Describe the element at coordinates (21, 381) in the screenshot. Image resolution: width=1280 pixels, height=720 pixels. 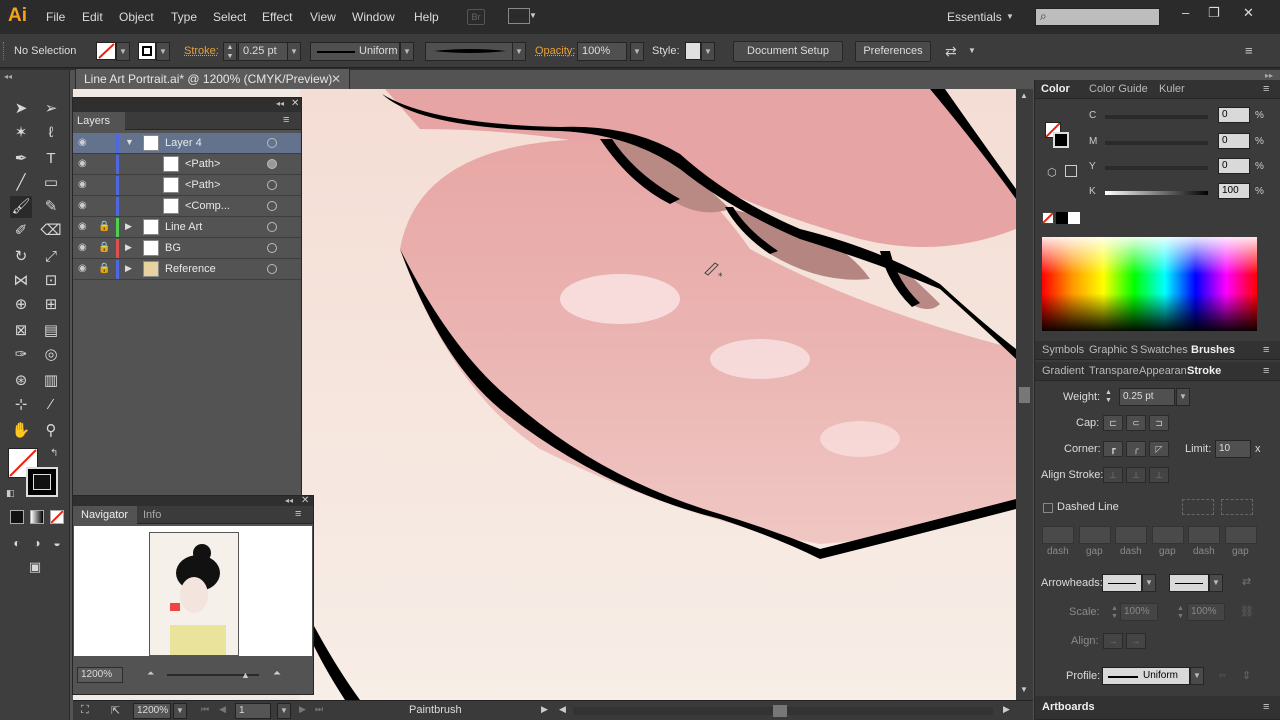
I see `symbol-sprayer-tool-icon: ⊛` at that location.